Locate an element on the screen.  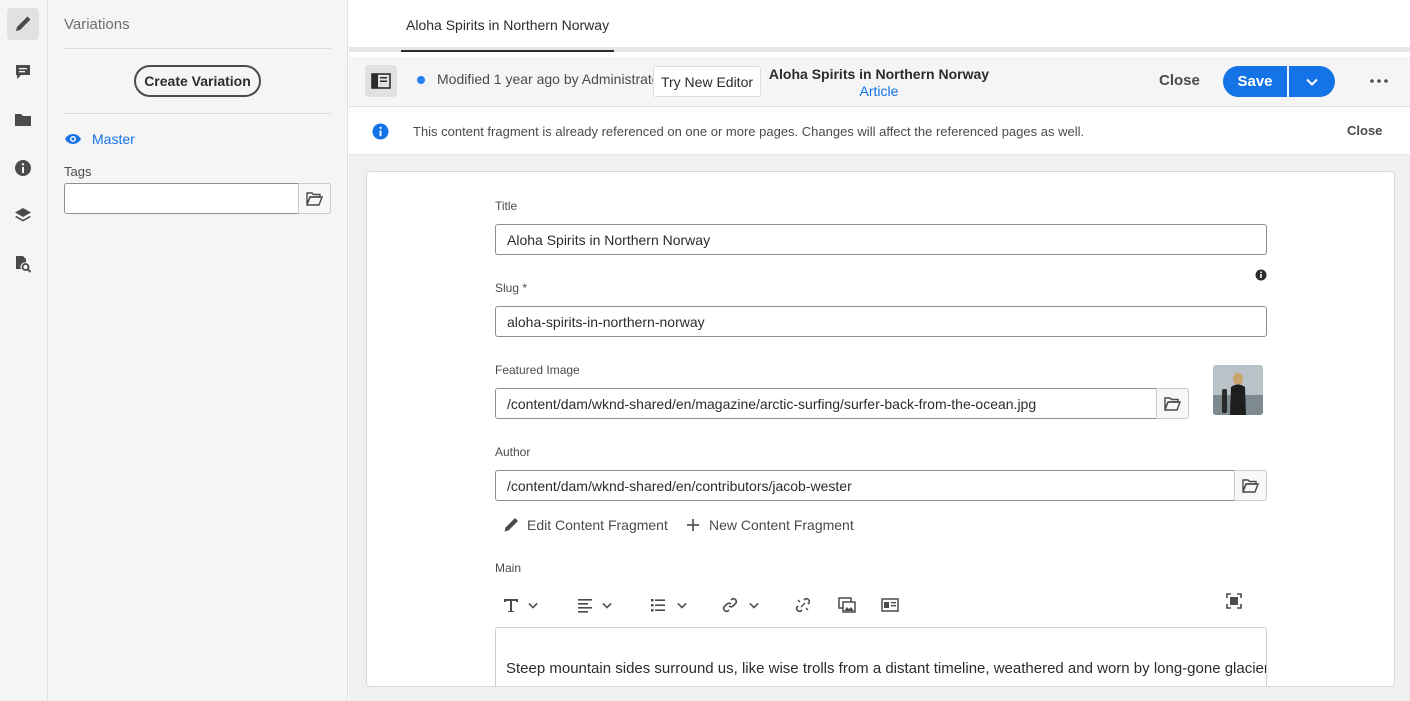
insert-content-fragment-button is located at coordinates (890, 605).